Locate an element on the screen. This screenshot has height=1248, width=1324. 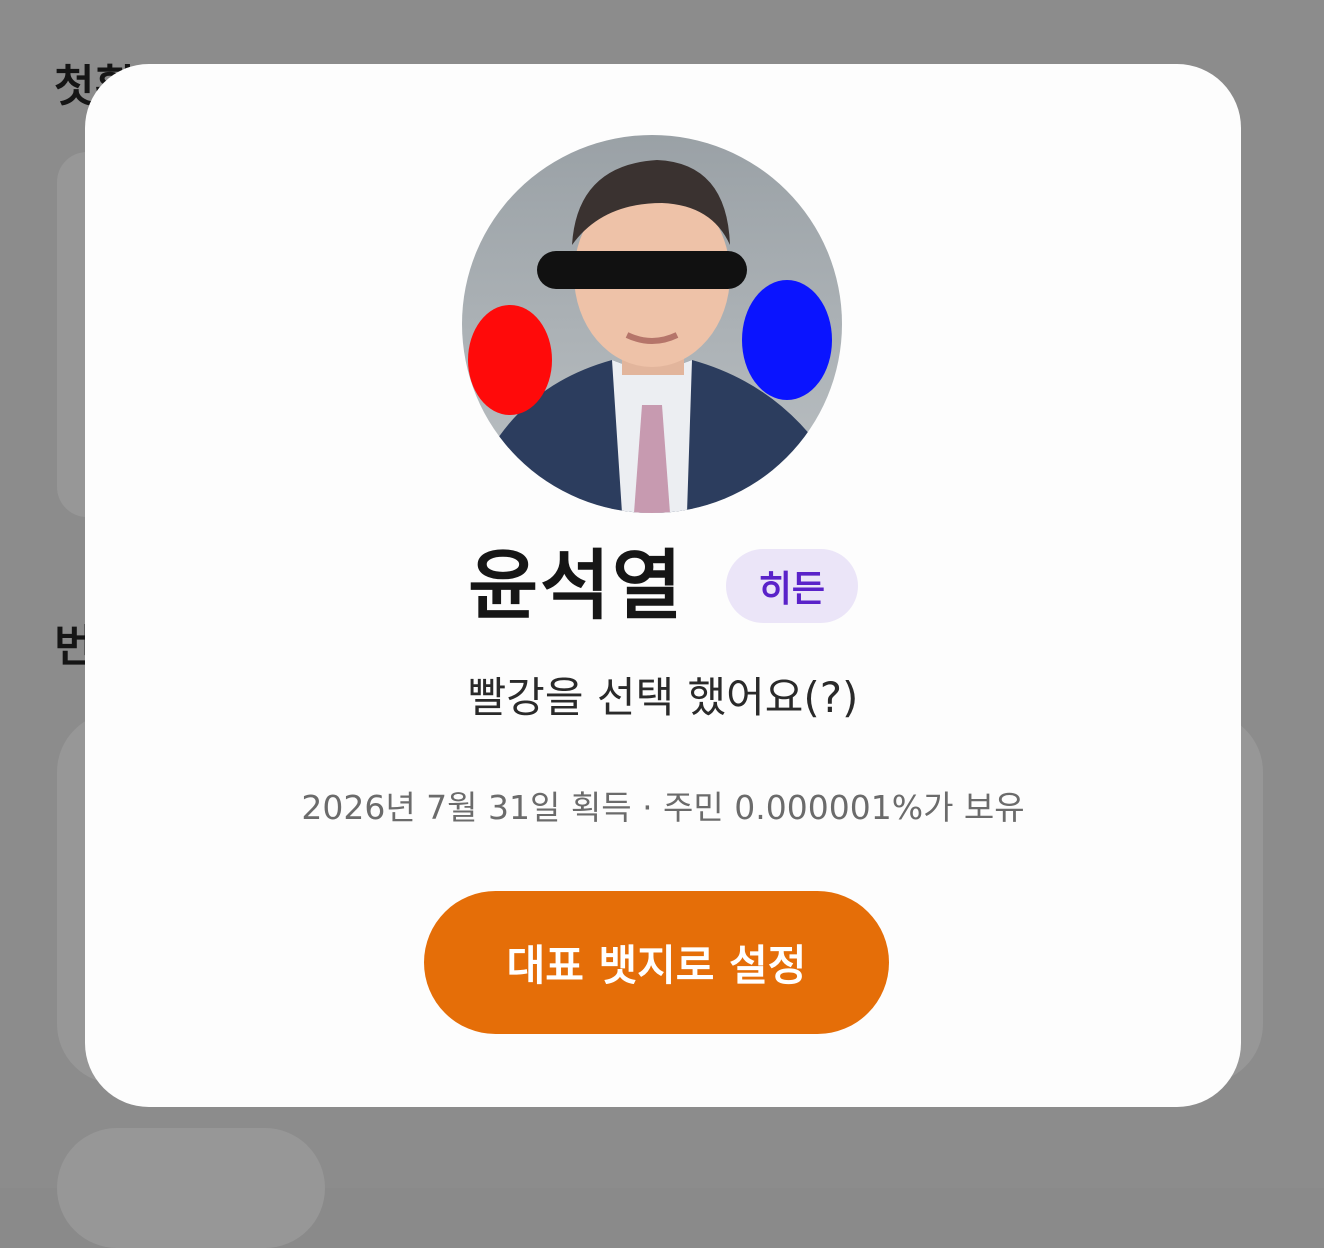
set-representative-badge-button: 대표 뱃지로 설정 is located at coordinates (656, 962).